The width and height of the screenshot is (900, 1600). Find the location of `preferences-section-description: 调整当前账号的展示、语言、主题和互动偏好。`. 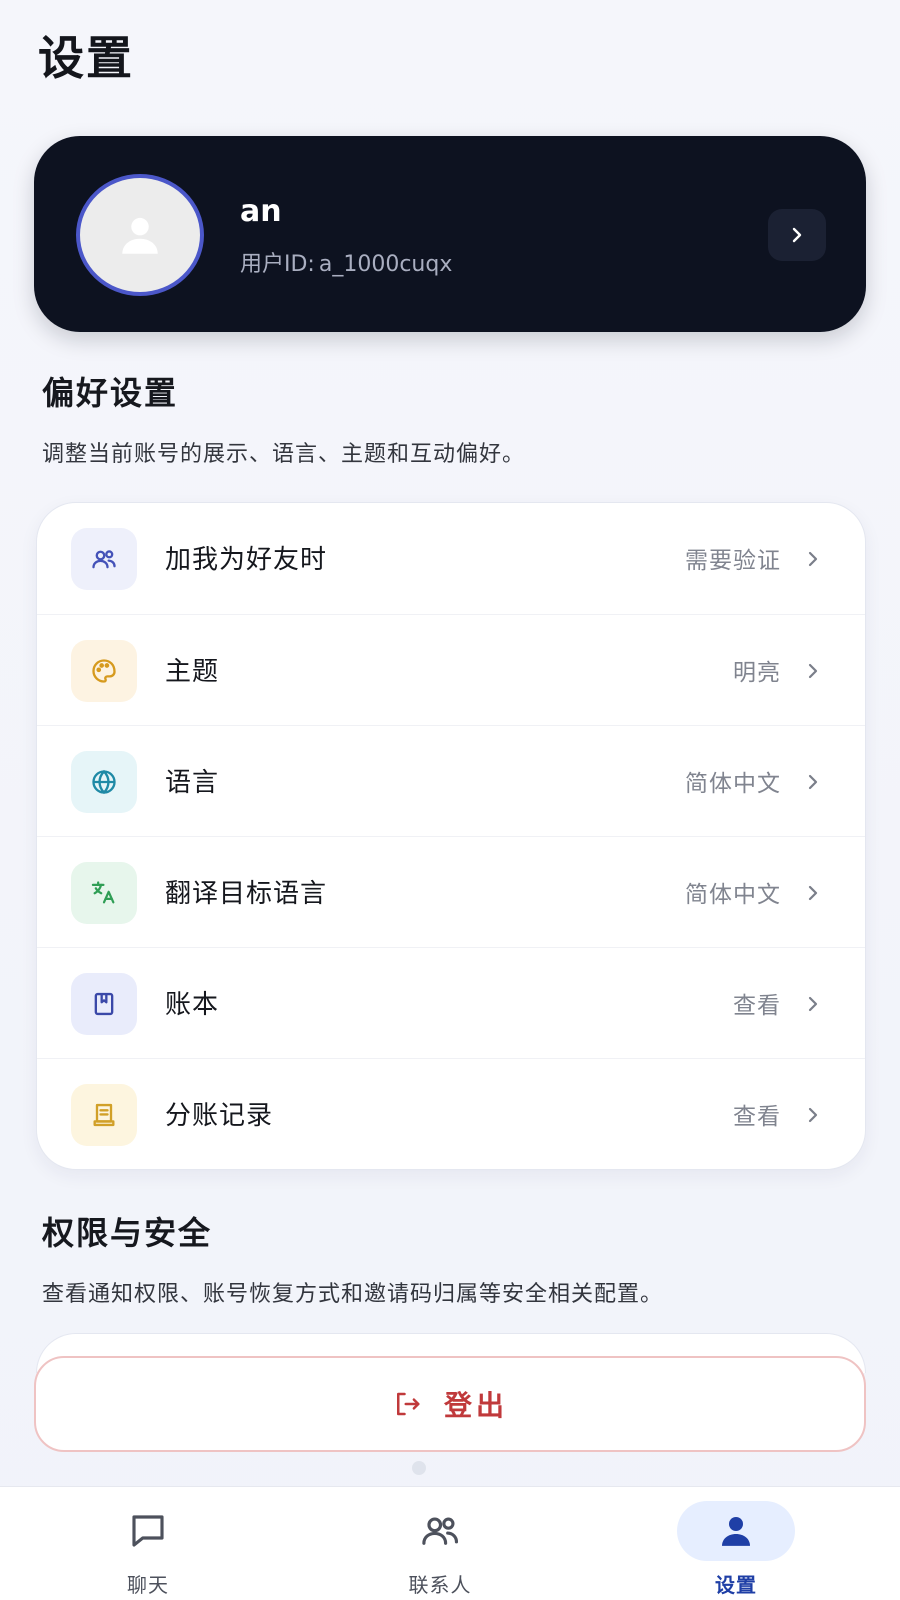

preferences-section-description: 调整当前账号的展示、语言、主题和互动偏好。 is located at coordinates (284, 454).